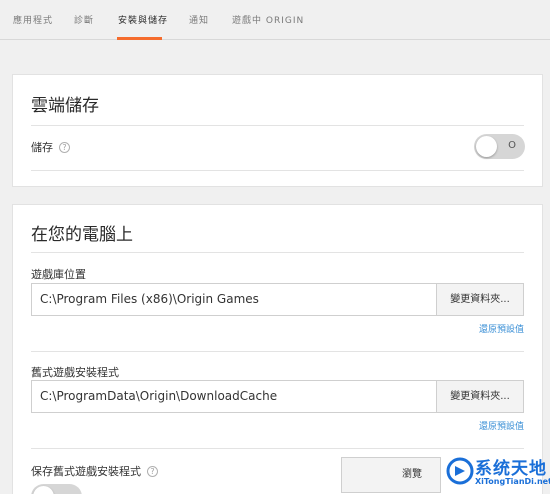  I want to click on keep-installers-toggle, so click(56, 489).